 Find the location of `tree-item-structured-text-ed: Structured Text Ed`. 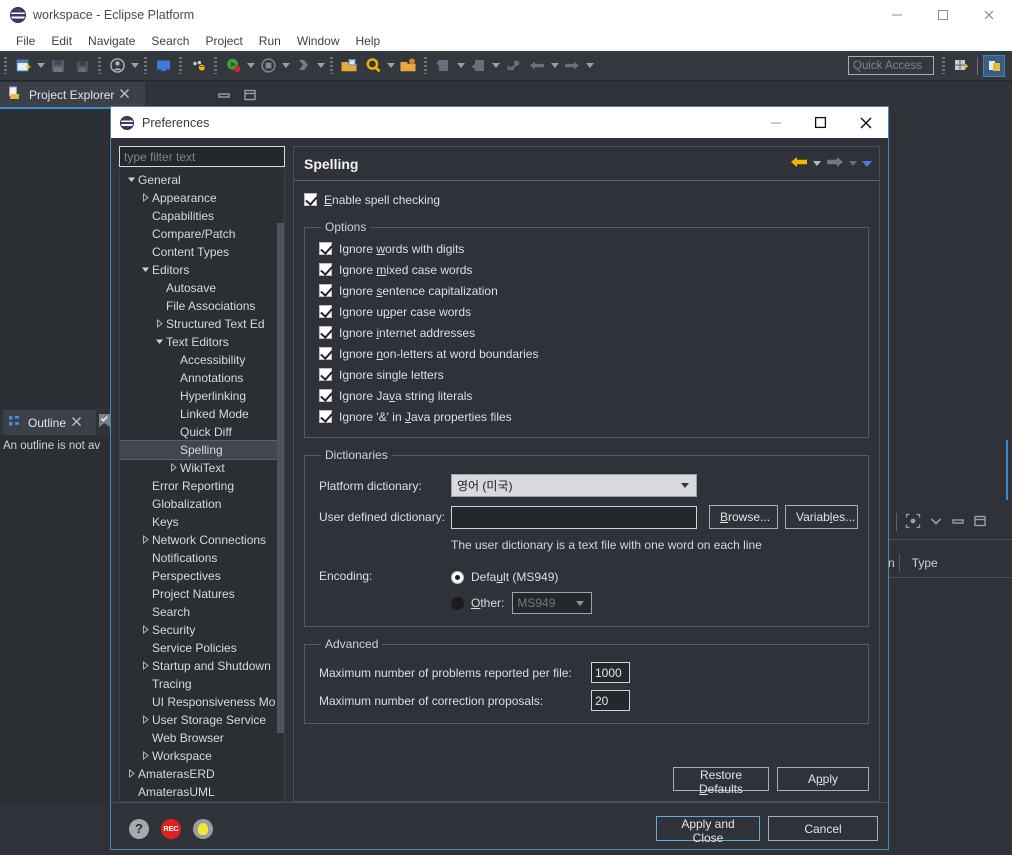

tree-item-structured-text-ed: Structured Text Ed is located at coordinates (202, 324).